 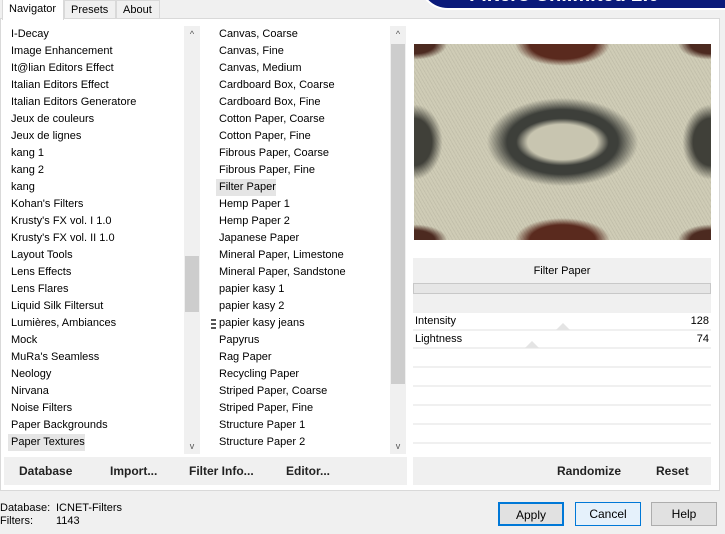 What do you see at coordinates (138, 9) in the screenshot?
I see `tab-about: About` at bounding box center [138, 9].